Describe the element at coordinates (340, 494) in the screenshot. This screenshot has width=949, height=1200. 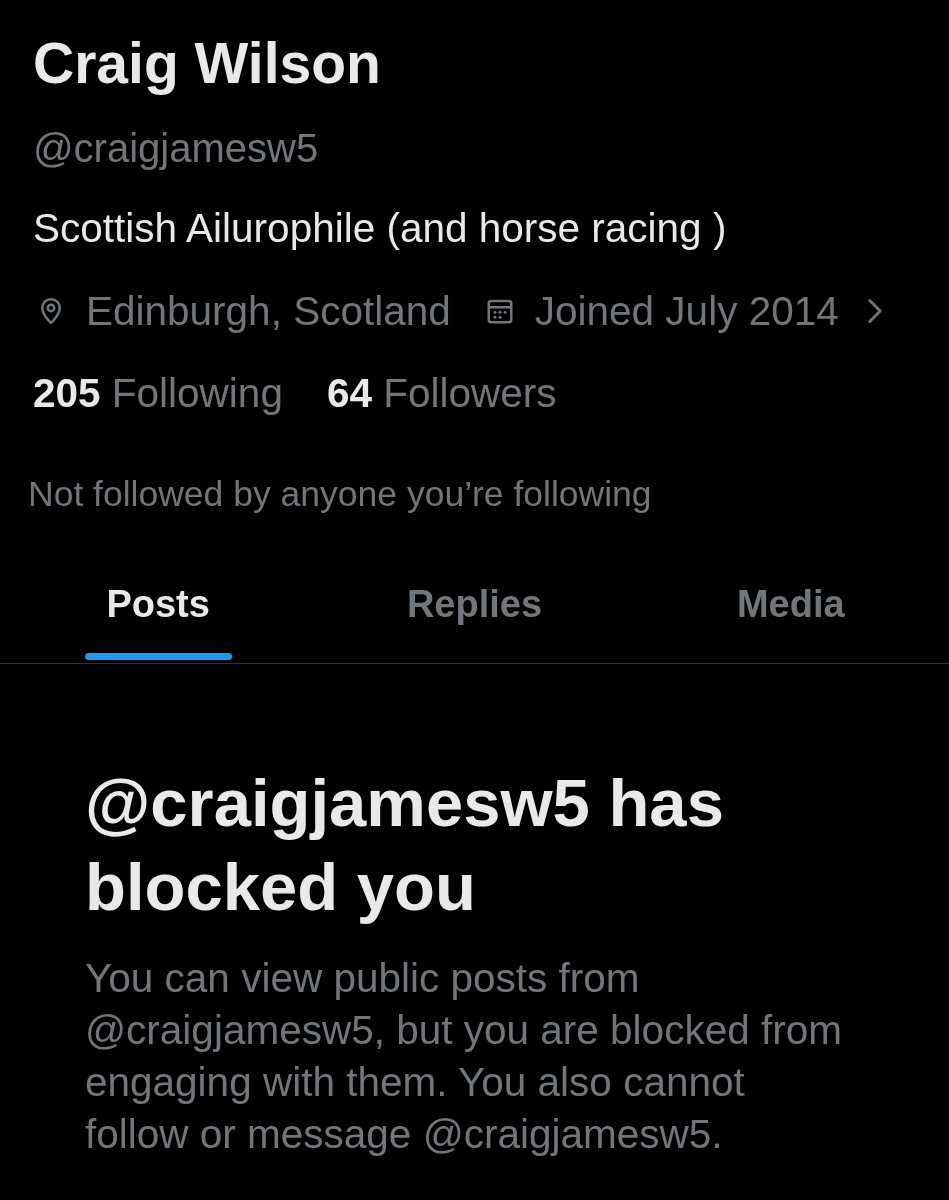
I see `followers-note: Not followed by anyone you’re following` at that location.